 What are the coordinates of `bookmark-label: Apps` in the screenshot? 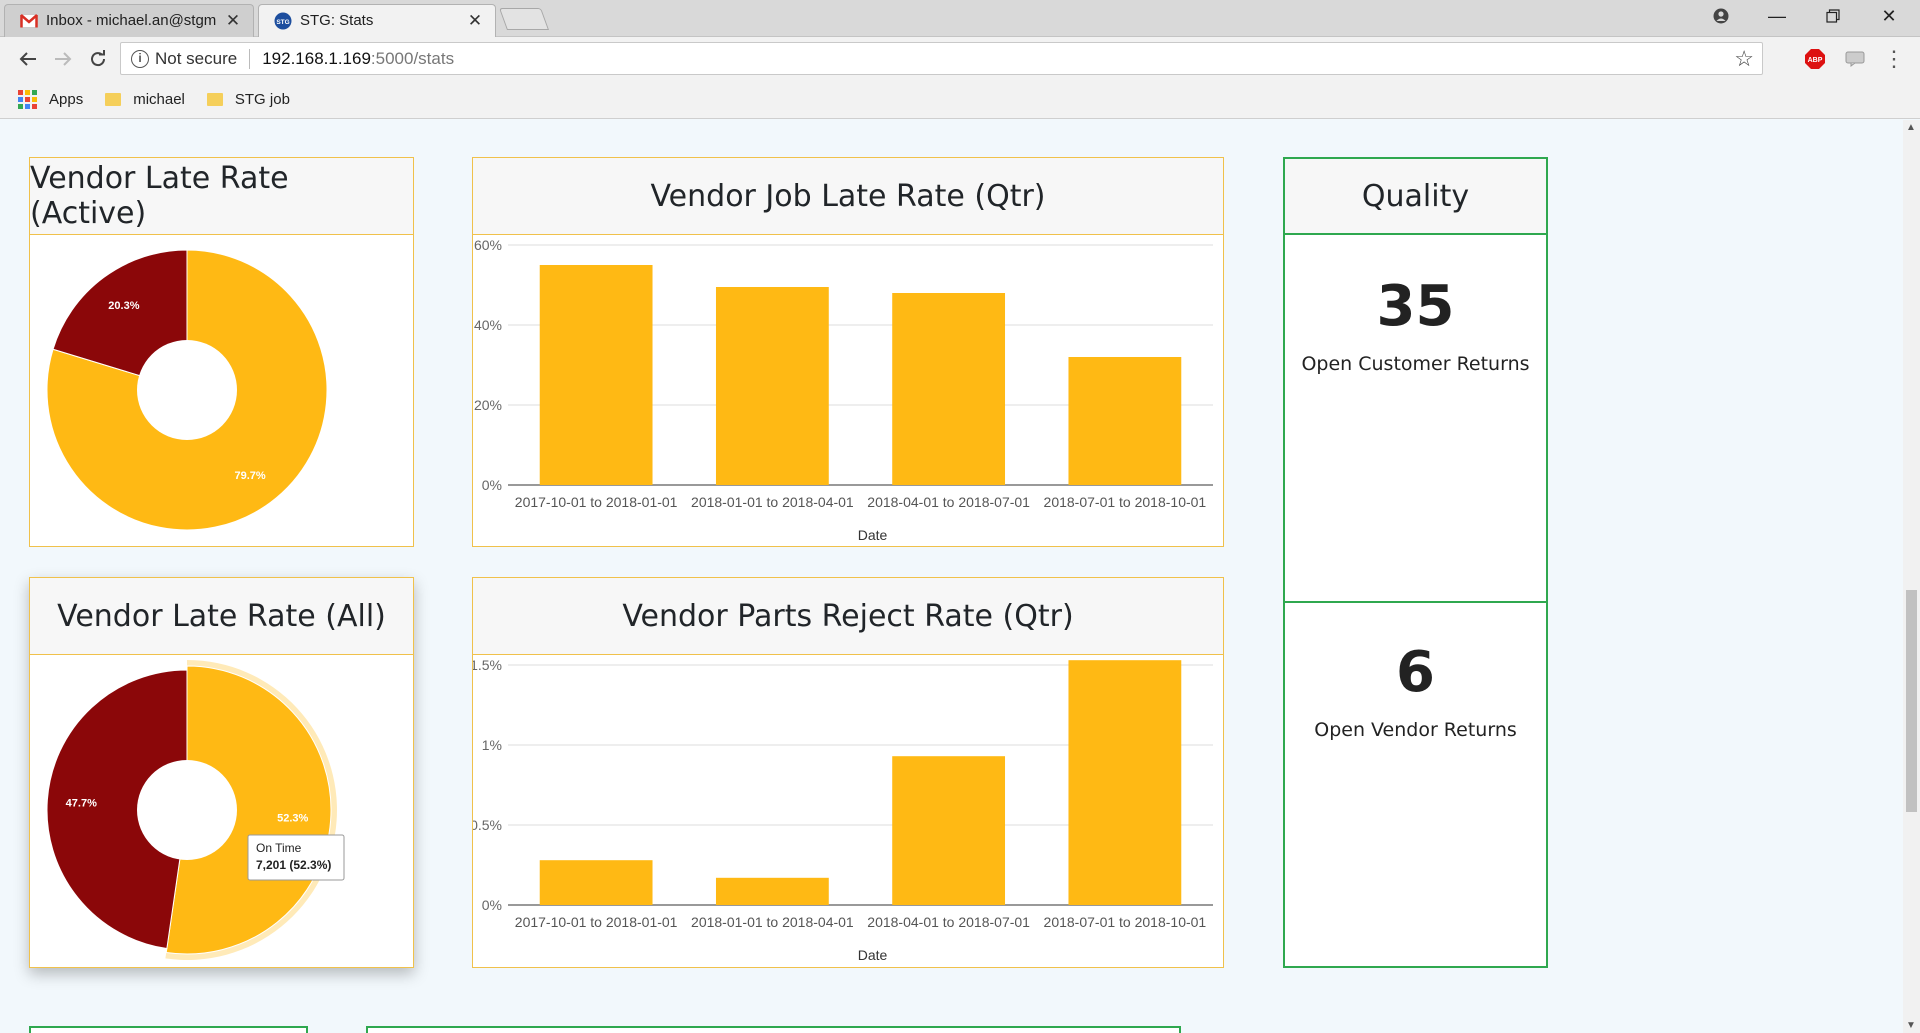 It's located at (66, 99).